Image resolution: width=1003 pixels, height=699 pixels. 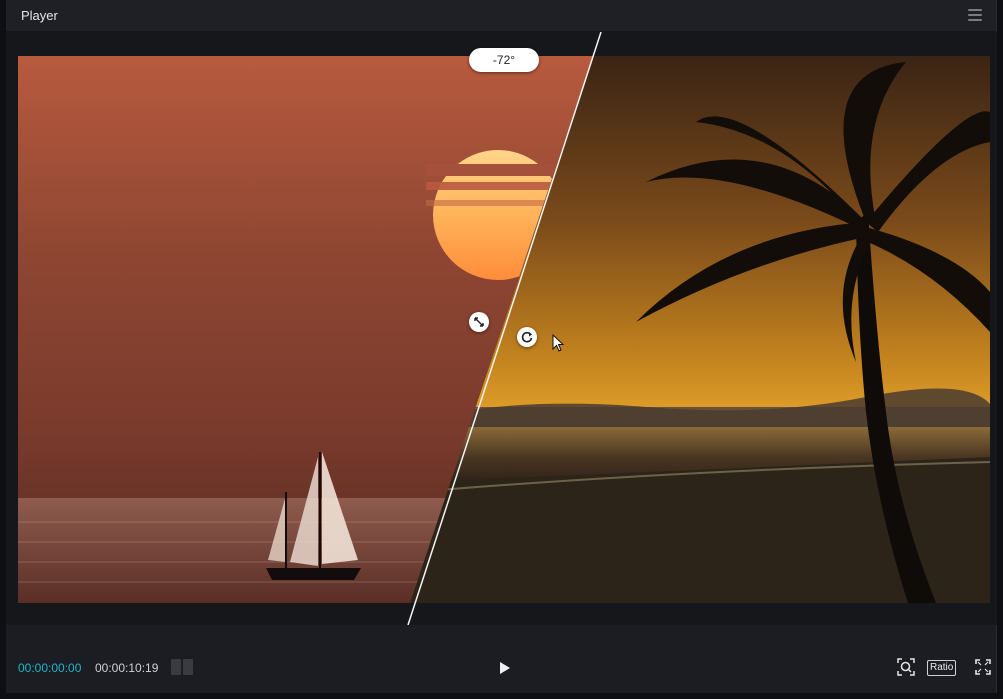 I want to click on compare-view-toggle, so click(x=182, y=667).